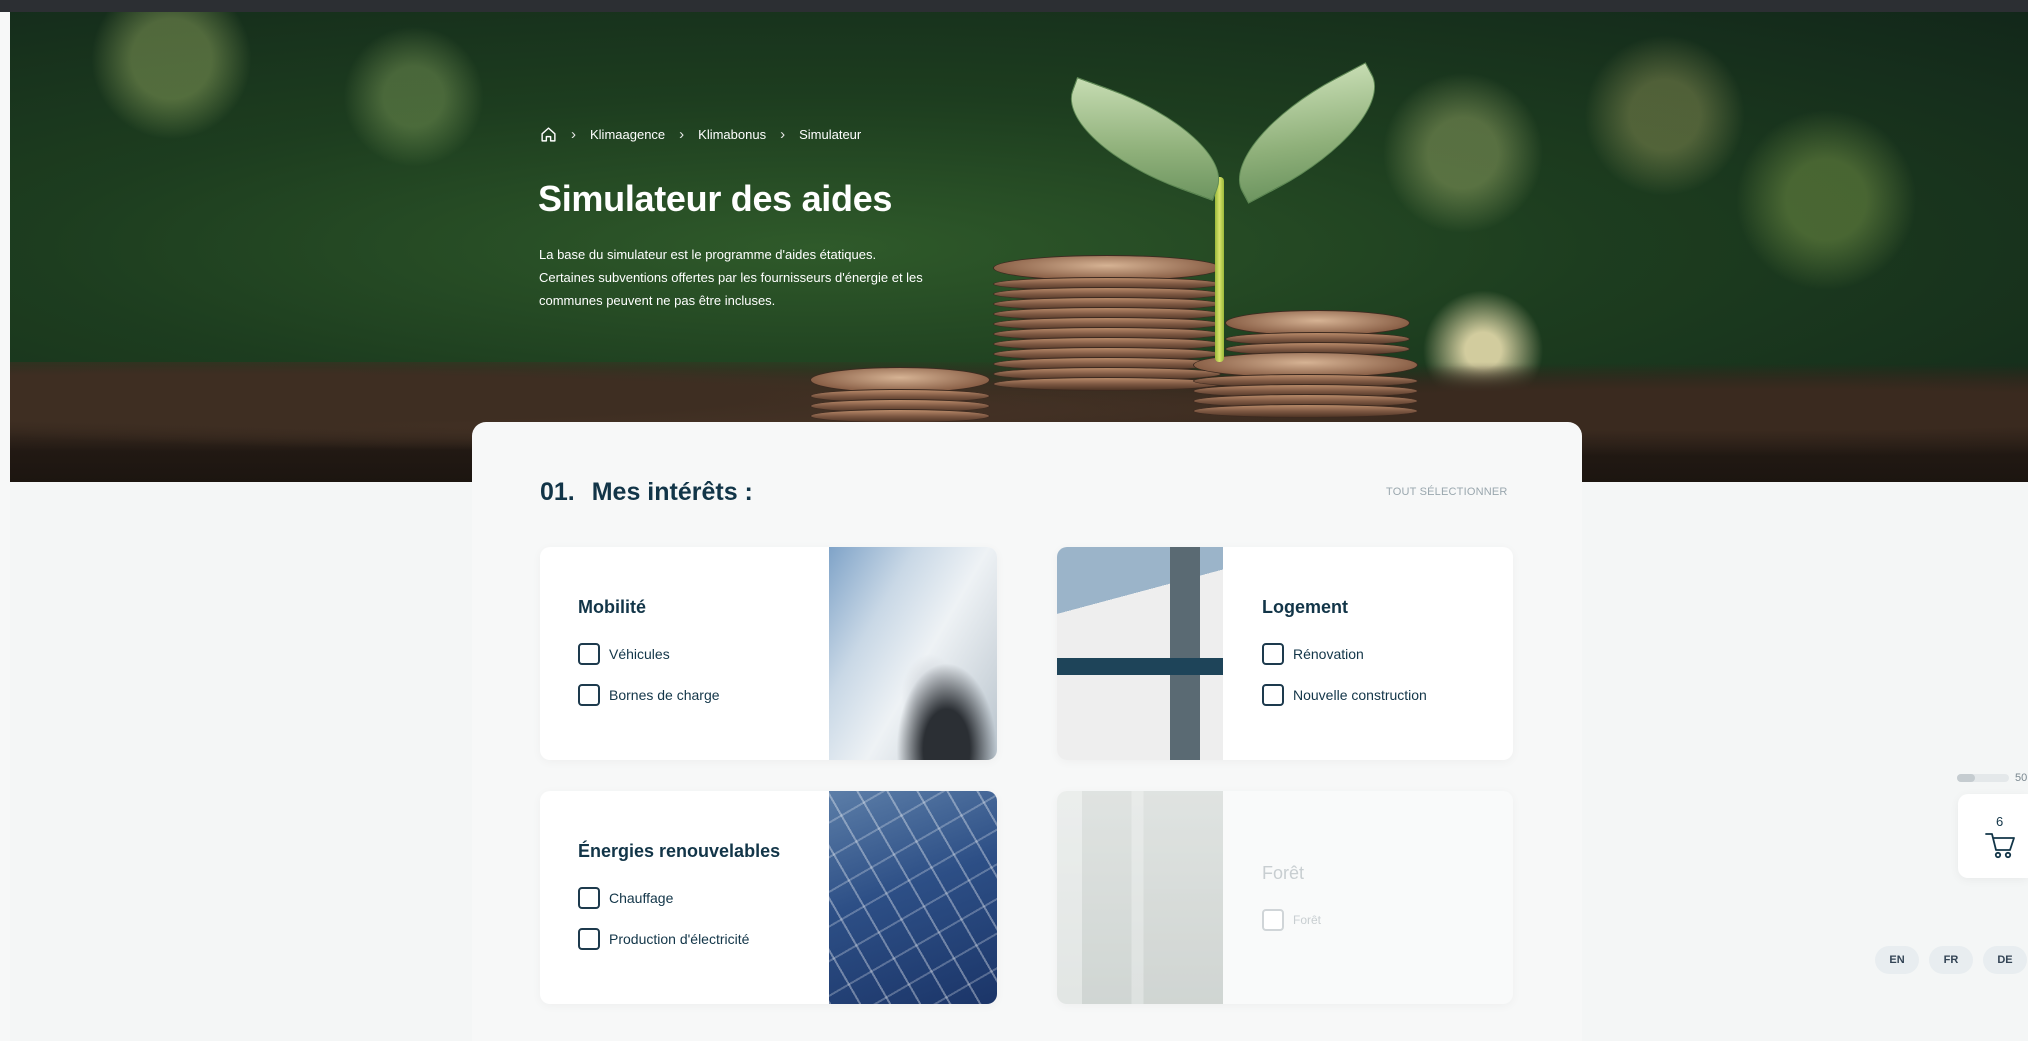  What do you see at coordinates (768, 653) in the screenshot?
I see `card-mobilite: Mobilité Véhicules Bornes de charge` at bounding box center [768, 653].